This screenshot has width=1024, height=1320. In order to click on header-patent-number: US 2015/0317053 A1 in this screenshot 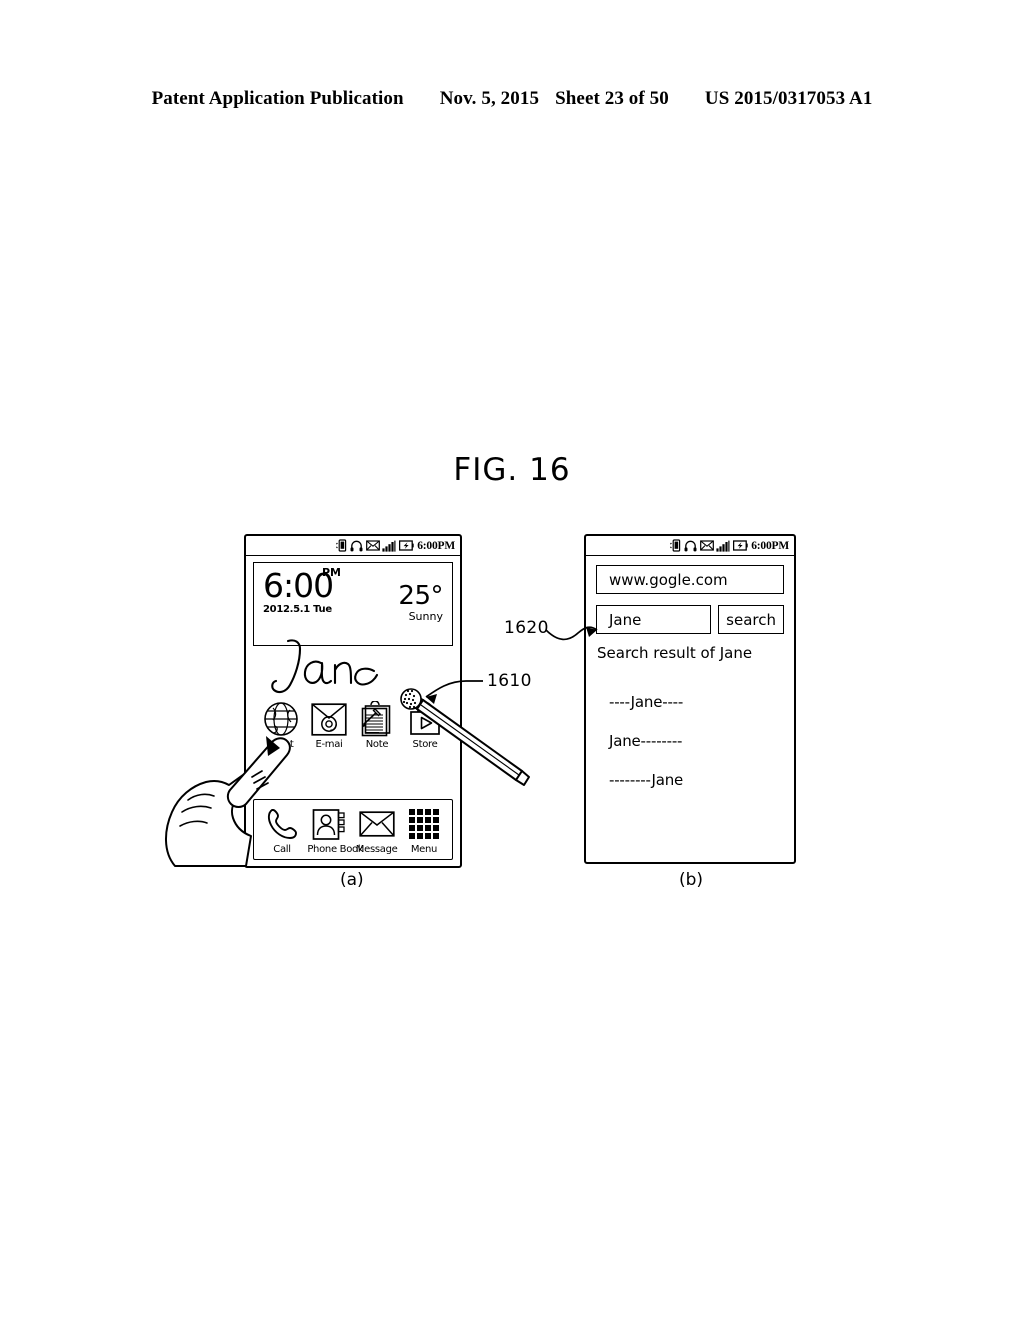, I will do `click(788, 98)`.